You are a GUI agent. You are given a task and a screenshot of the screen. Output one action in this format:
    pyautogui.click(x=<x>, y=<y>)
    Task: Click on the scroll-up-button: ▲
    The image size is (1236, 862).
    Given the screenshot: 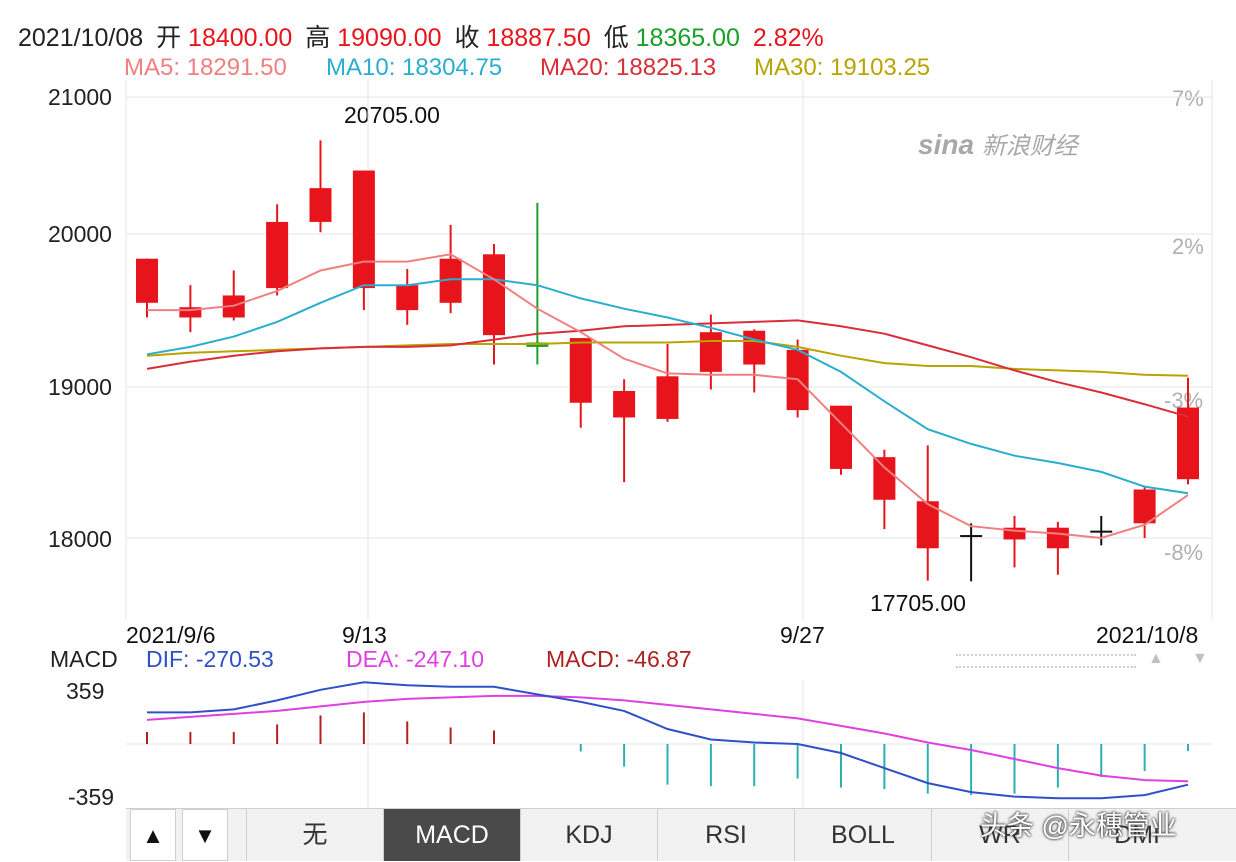 What is the action you would take?
    pyautogui.click(x=153, y=835)
    